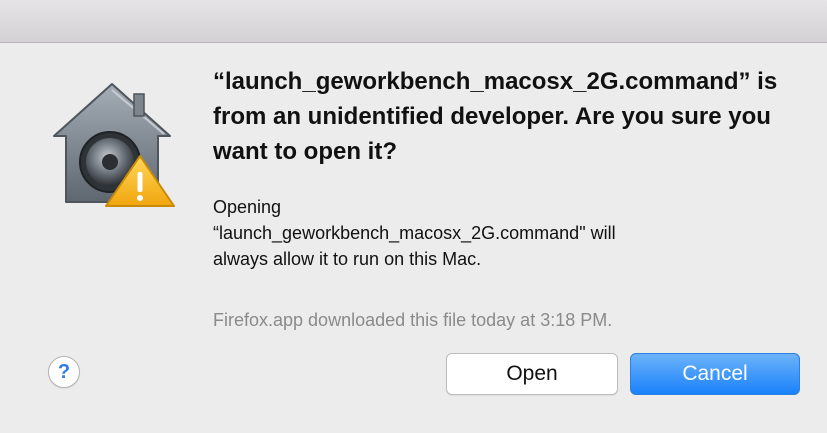 This screenshot has width=827, height=433. What do you see at coordinates (532, 374) in the screenshot?
I see `open-button: Open` at bounding box center [532, 374].